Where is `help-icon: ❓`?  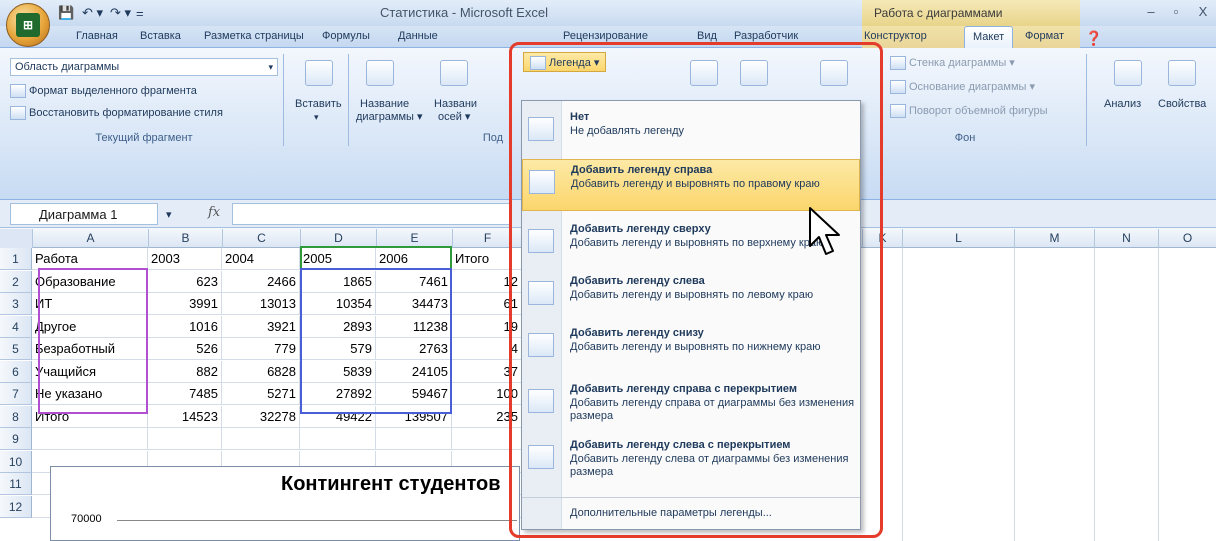 help-icon: ❓ is located at coordinates (1093, 38).